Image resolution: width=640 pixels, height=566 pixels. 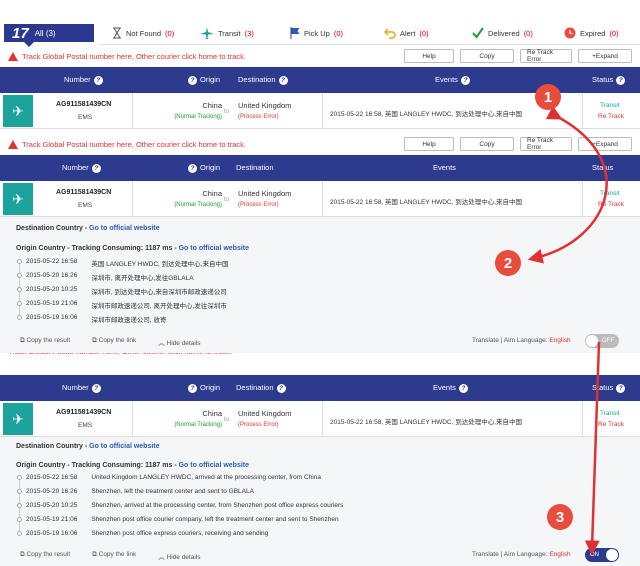 What do you see at coordinates (263, 80) in the screenshot?
I see `header-destination: Destination?` at bounding box center [263, 80].